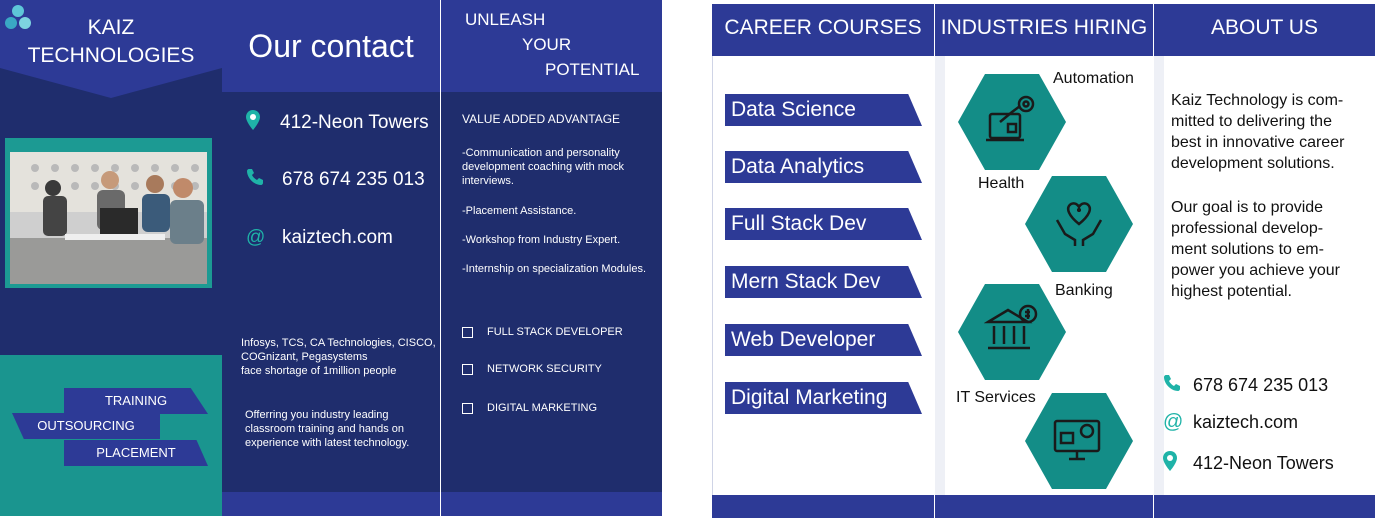 This screenshot has width=1375, height=522. I want to click on checklist-label: DIGITAL MARKETING, so click(542, 408).